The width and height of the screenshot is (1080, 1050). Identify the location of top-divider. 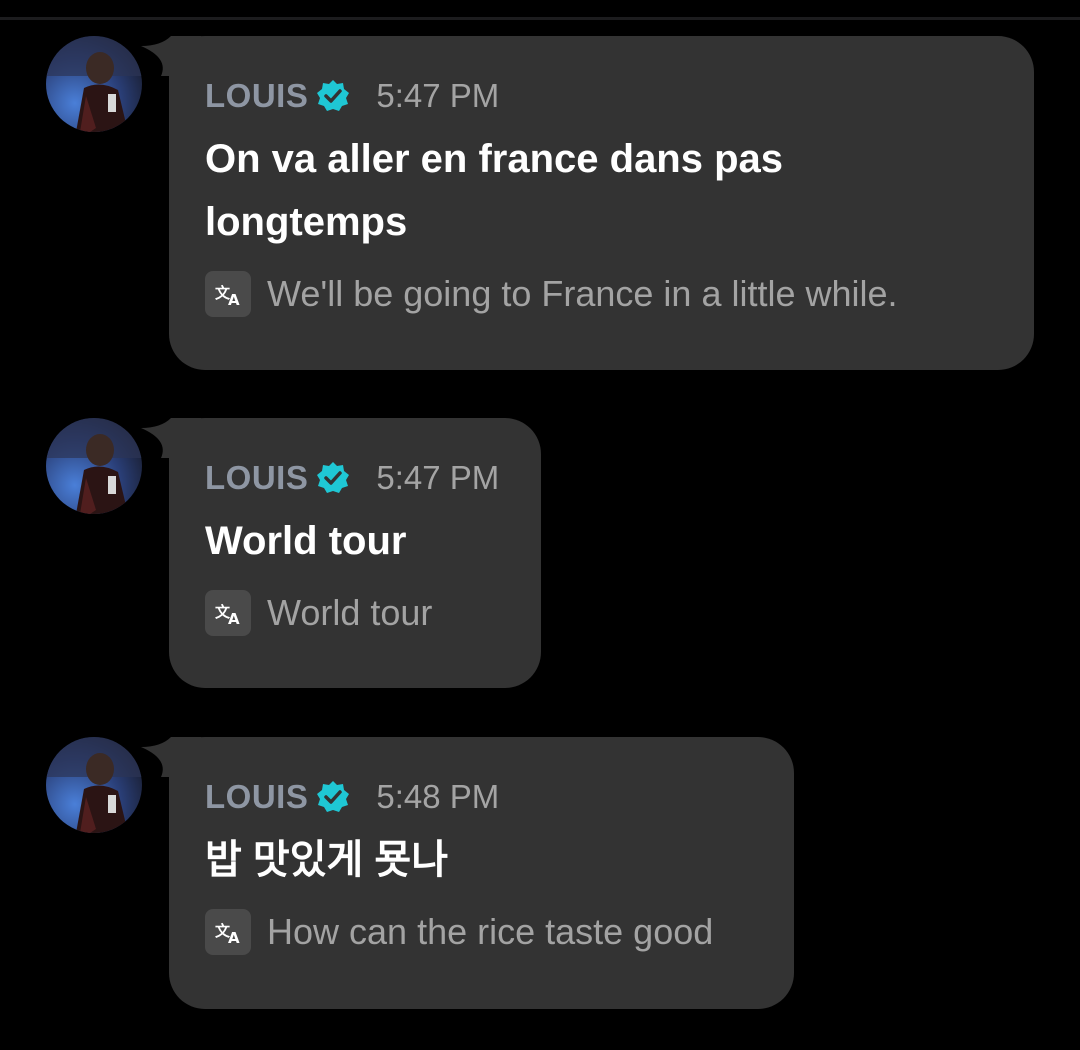
(540, 18).